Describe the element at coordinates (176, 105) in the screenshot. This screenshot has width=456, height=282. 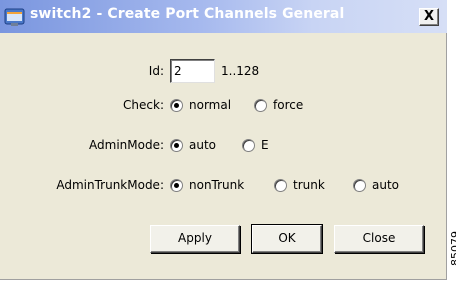
I see `check-normal-radio` at that location.